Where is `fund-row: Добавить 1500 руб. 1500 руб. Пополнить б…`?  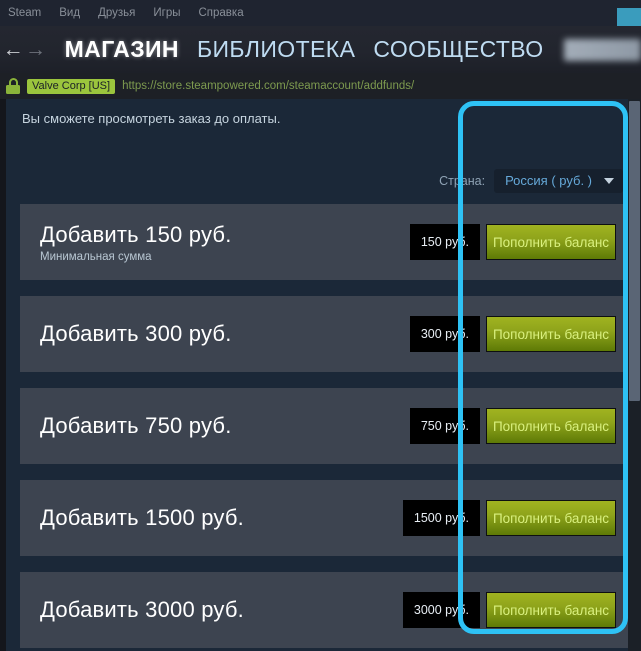 fund-row: Добавить 1500 руб. 1500 руб. Пополнить б… is located at coordinates (324, 518).